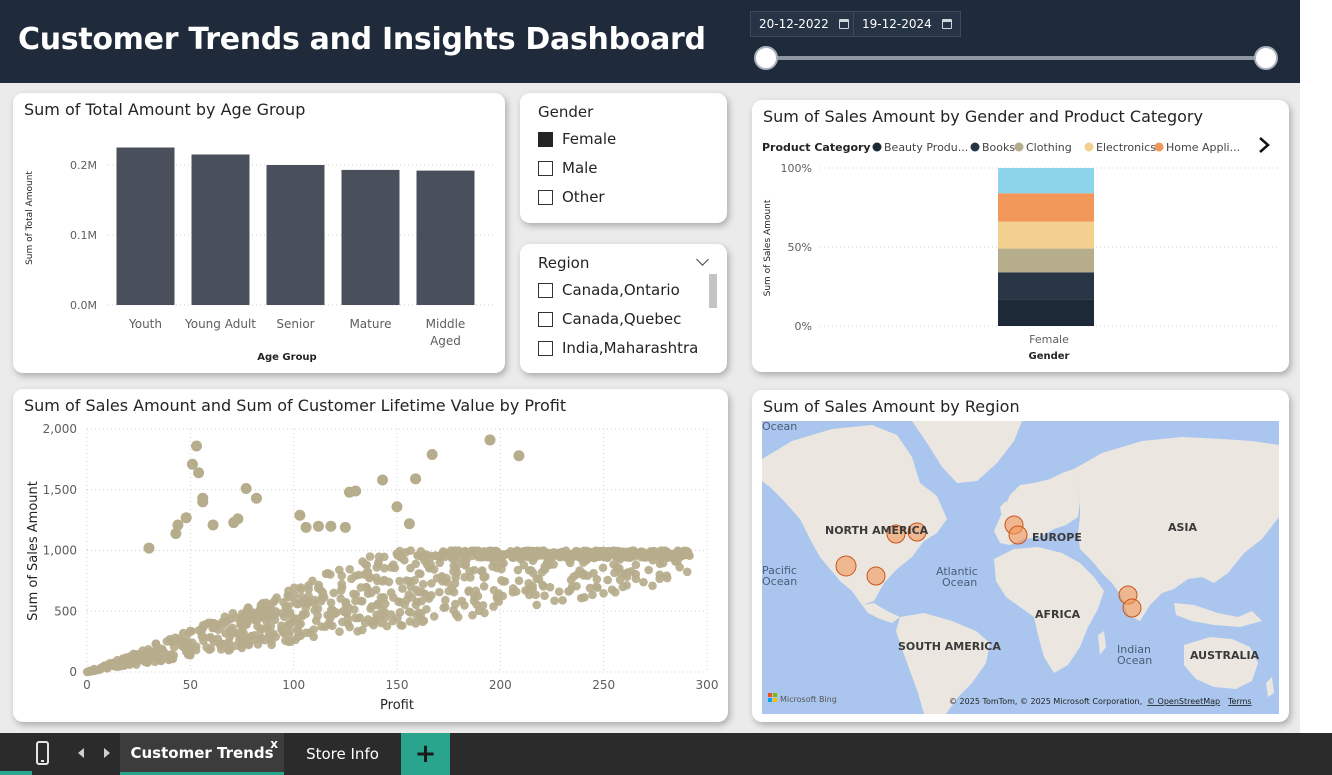 The image size is (1332, 775). I want to click on start-date-field: 20-12-2022, so click(804, 24).